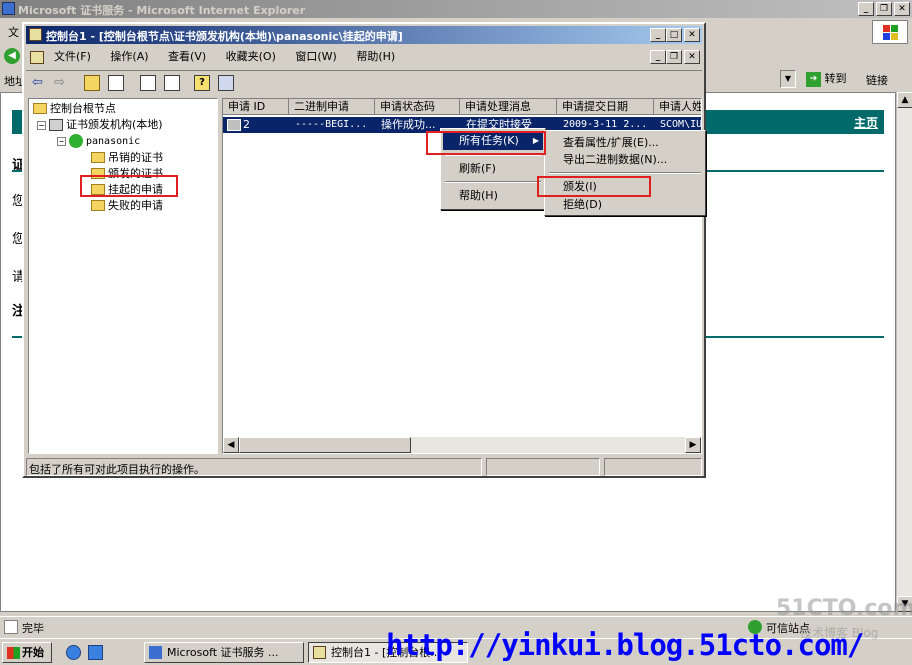  Describe the element at coordinates (37, 57) in the screenshot. I see `mmc-menu-icon` at that location.